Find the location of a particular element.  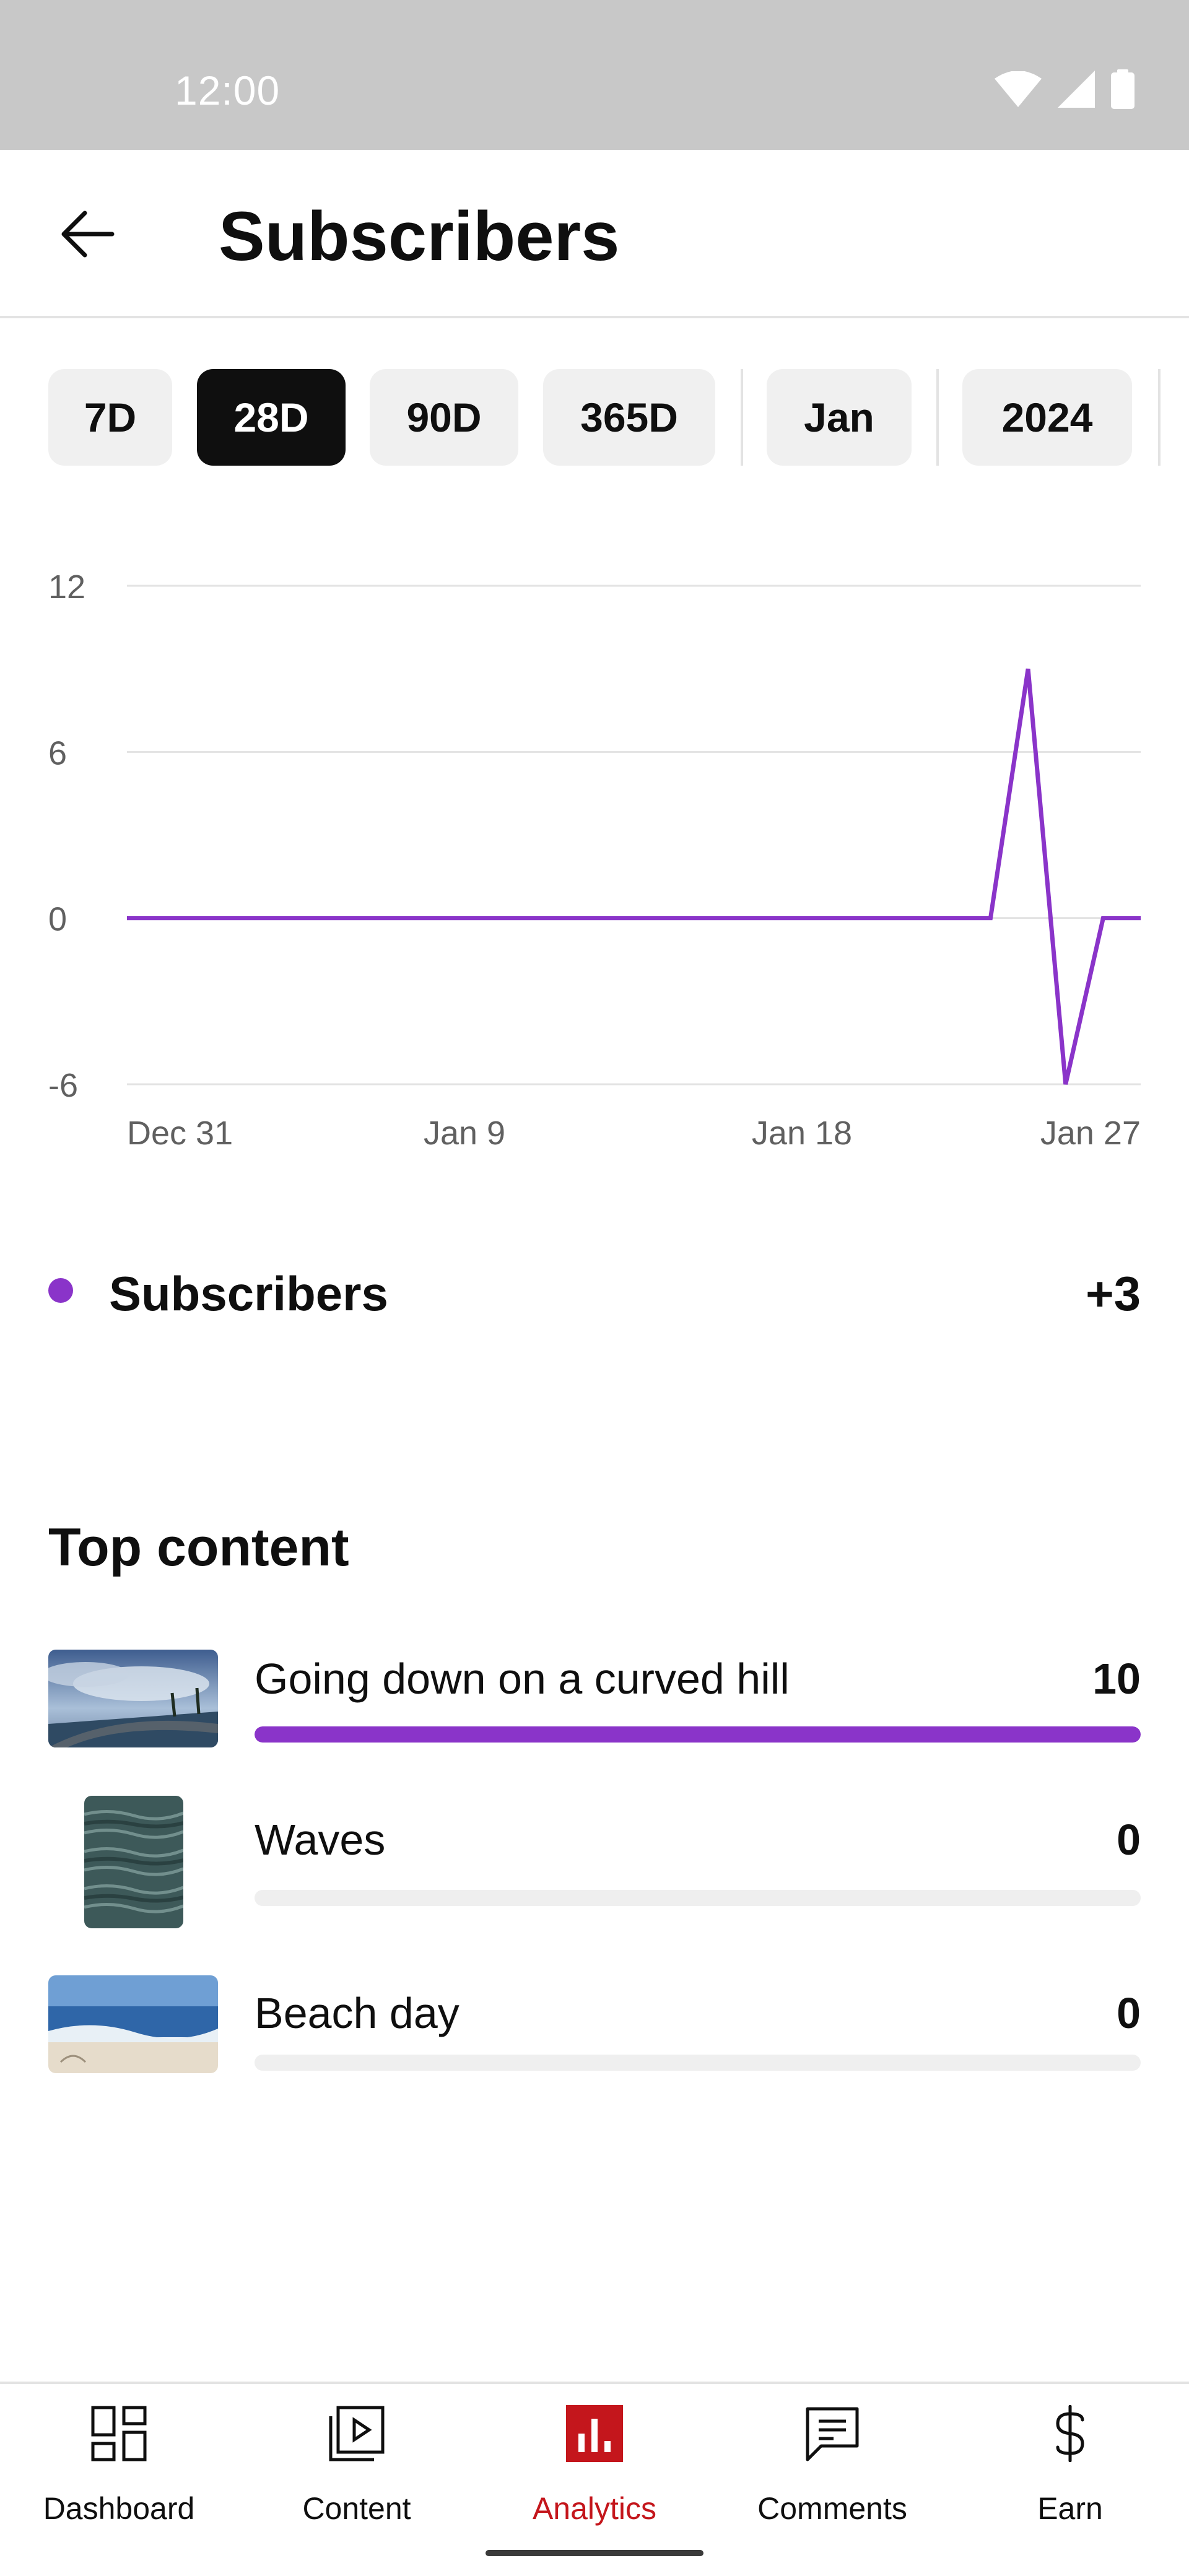

content-bar-fill is located at coordinates (698, 1734).